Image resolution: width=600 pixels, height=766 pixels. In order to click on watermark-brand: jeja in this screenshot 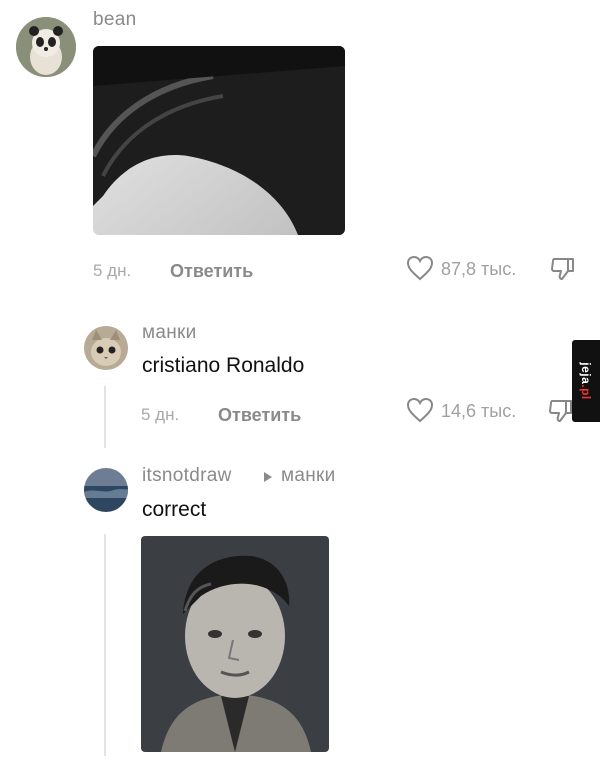, I will do `click(586, 373)`.